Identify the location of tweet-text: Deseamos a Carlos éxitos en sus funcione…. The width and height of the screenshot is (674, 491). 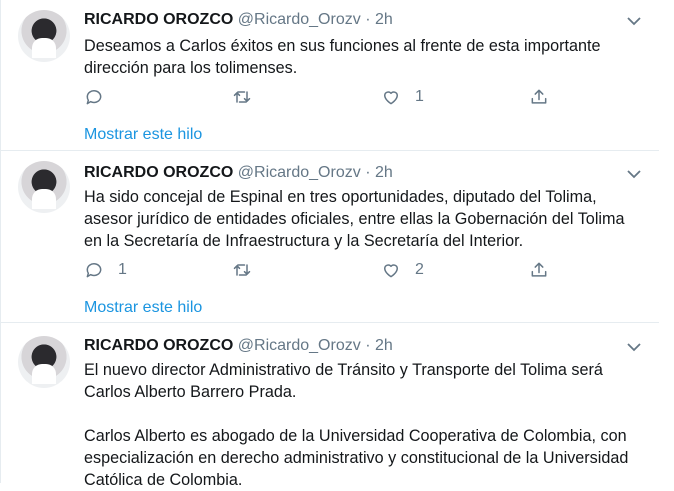
(342, 57).